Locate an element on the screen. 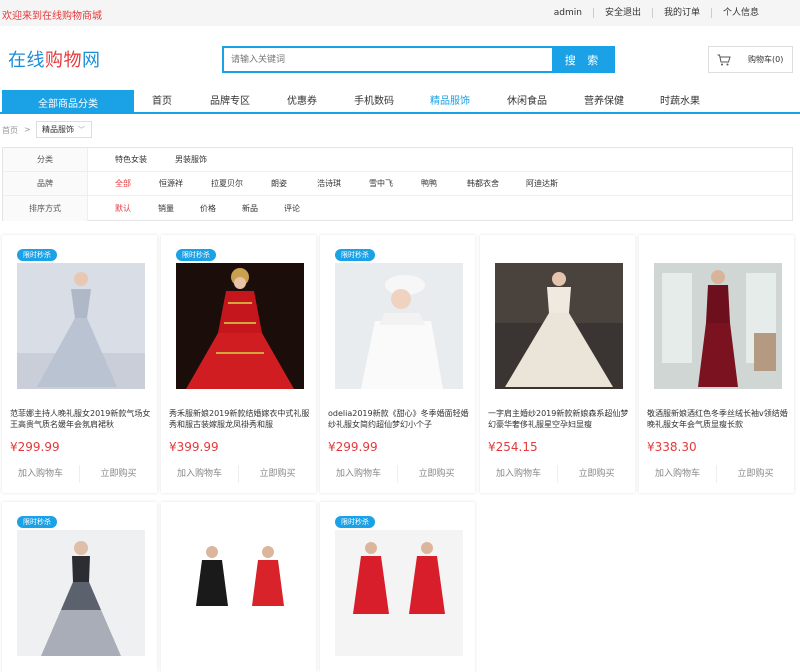 Image resolution: width=800 pixels, height=672 pixels. top-bar: 欢迎来到在线购物商城 admin 安全退出 我的订单 个人信息 is located at coordinates (400, 13).